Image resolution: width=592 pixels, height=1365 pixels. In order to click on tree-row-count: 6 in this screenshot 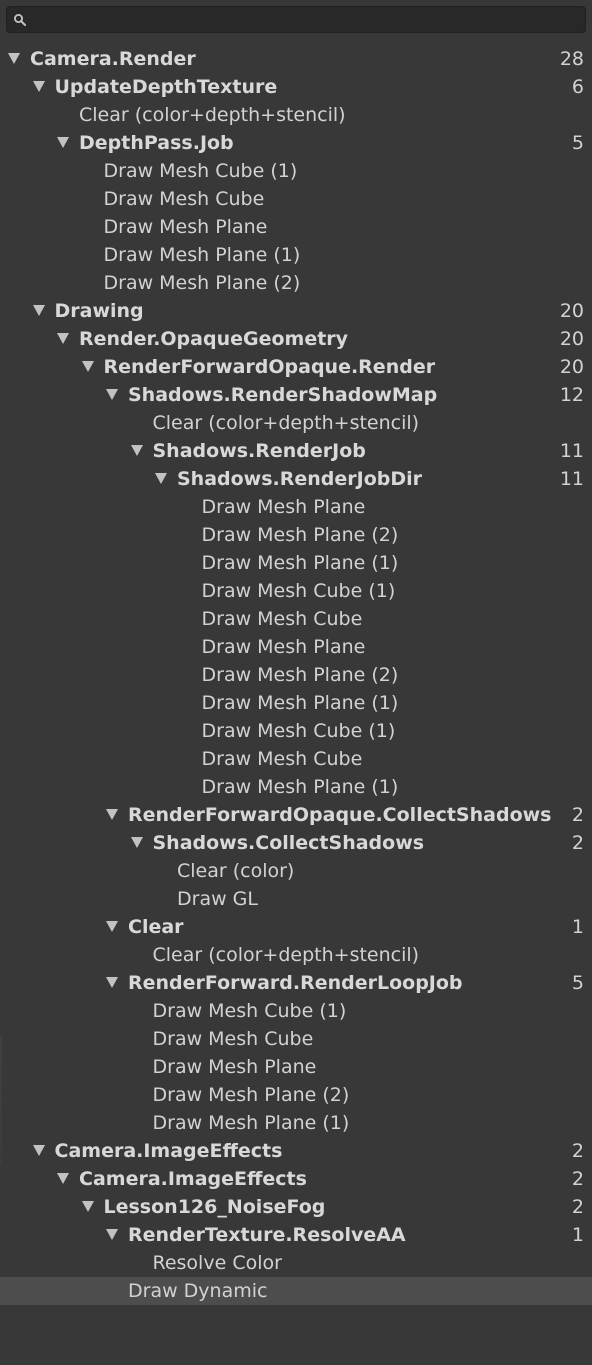, I will do `click(577, 87)`.